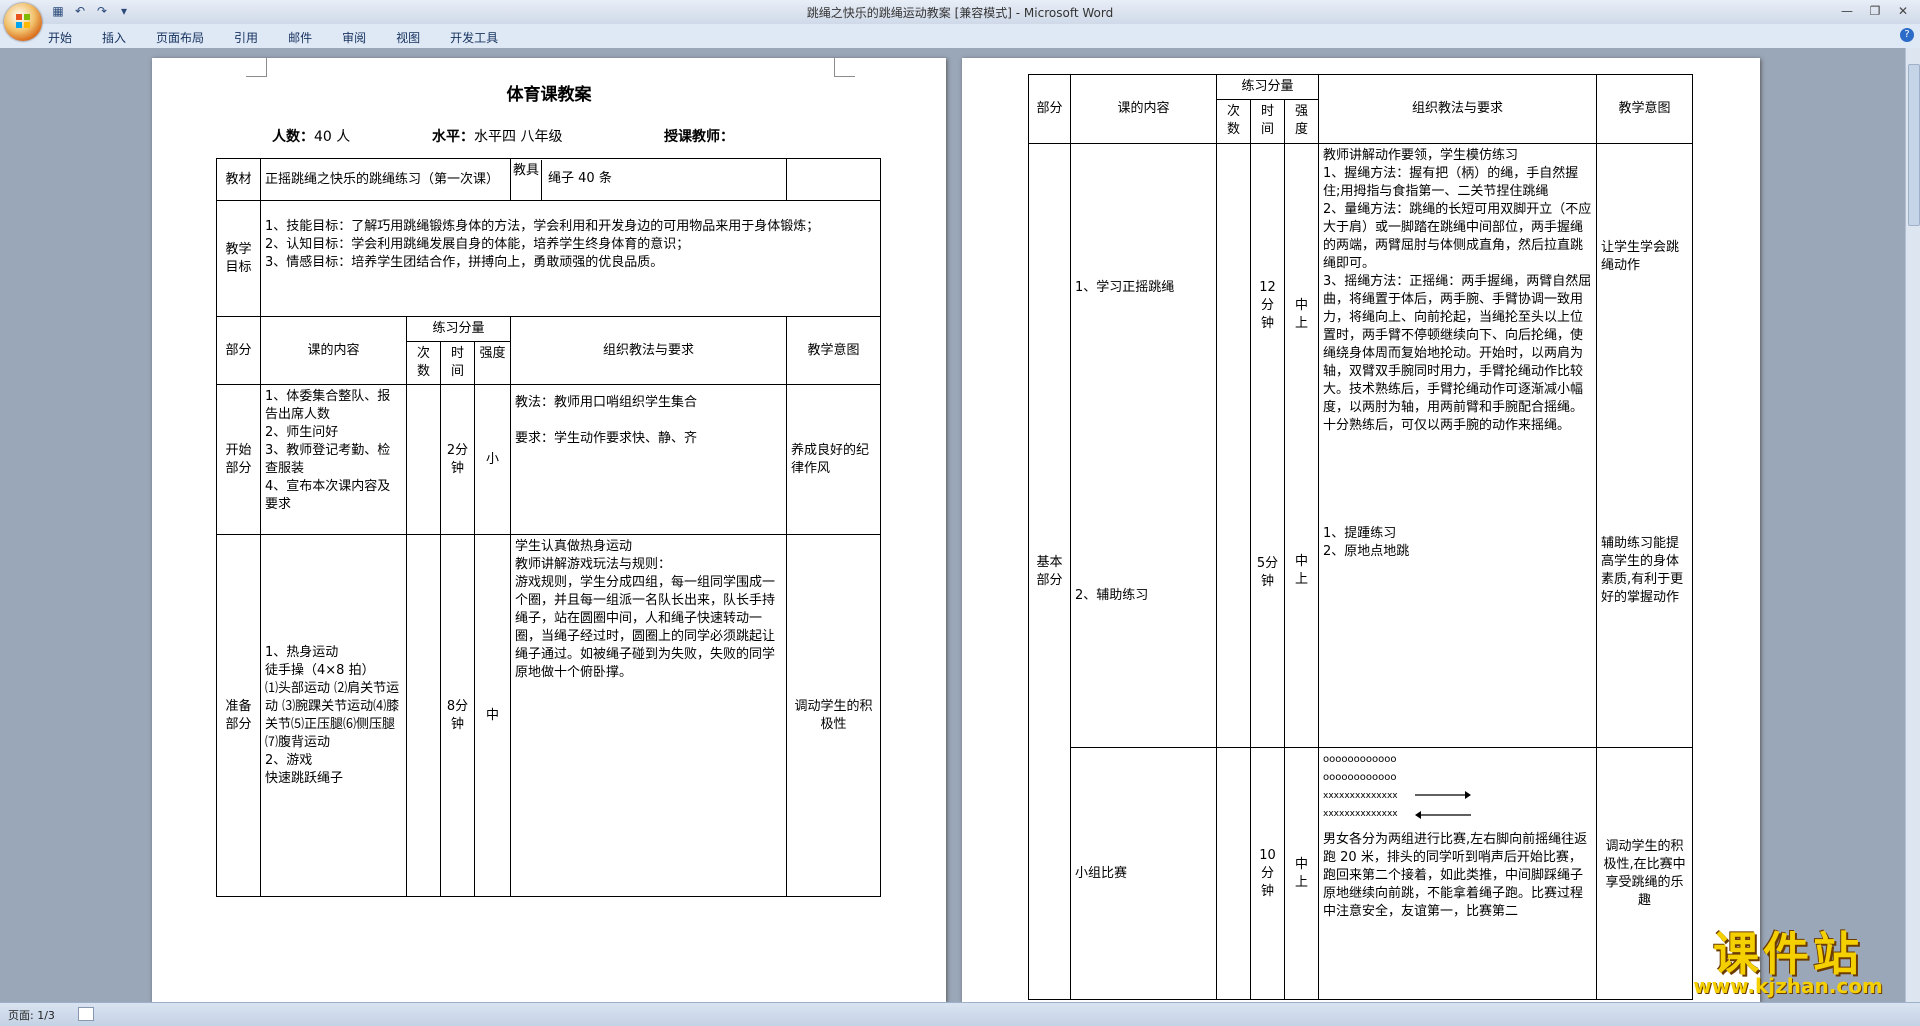 The height and width of the screenshot is (1026, 1920). I want to click on scrollbar-thumb, so click(1914, 145).